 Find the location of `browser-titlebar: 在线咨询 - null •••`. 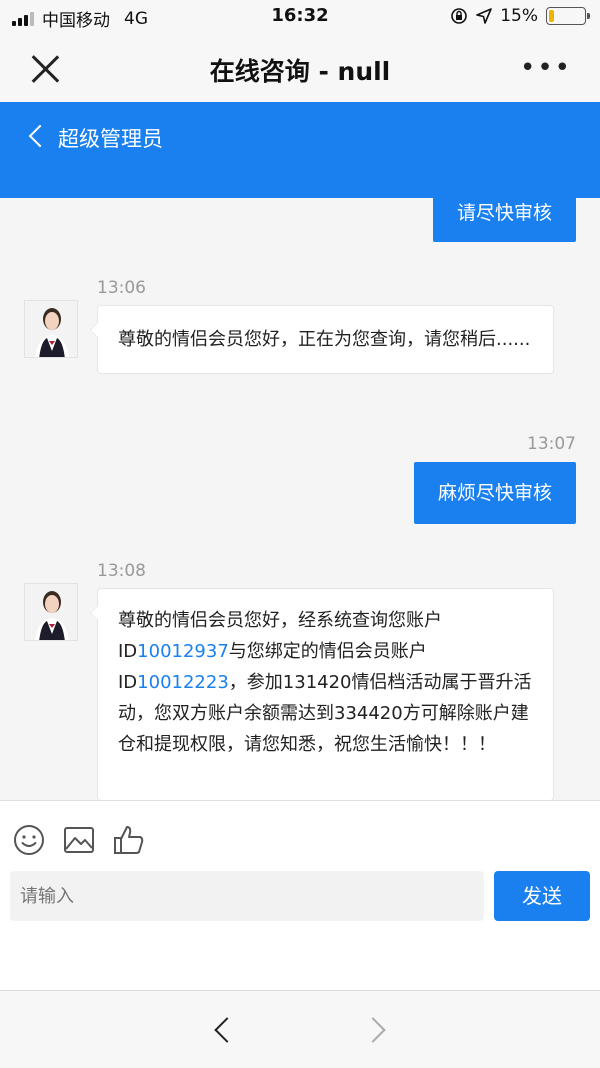

browser-titlebar: 在线咨询 - null ••• is located at coordinates (300, 68).